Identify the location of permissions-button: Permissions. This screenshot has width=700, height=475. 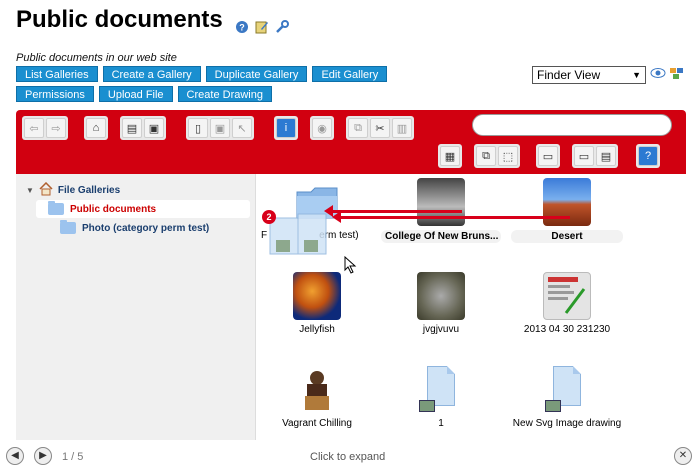
(55, 94).